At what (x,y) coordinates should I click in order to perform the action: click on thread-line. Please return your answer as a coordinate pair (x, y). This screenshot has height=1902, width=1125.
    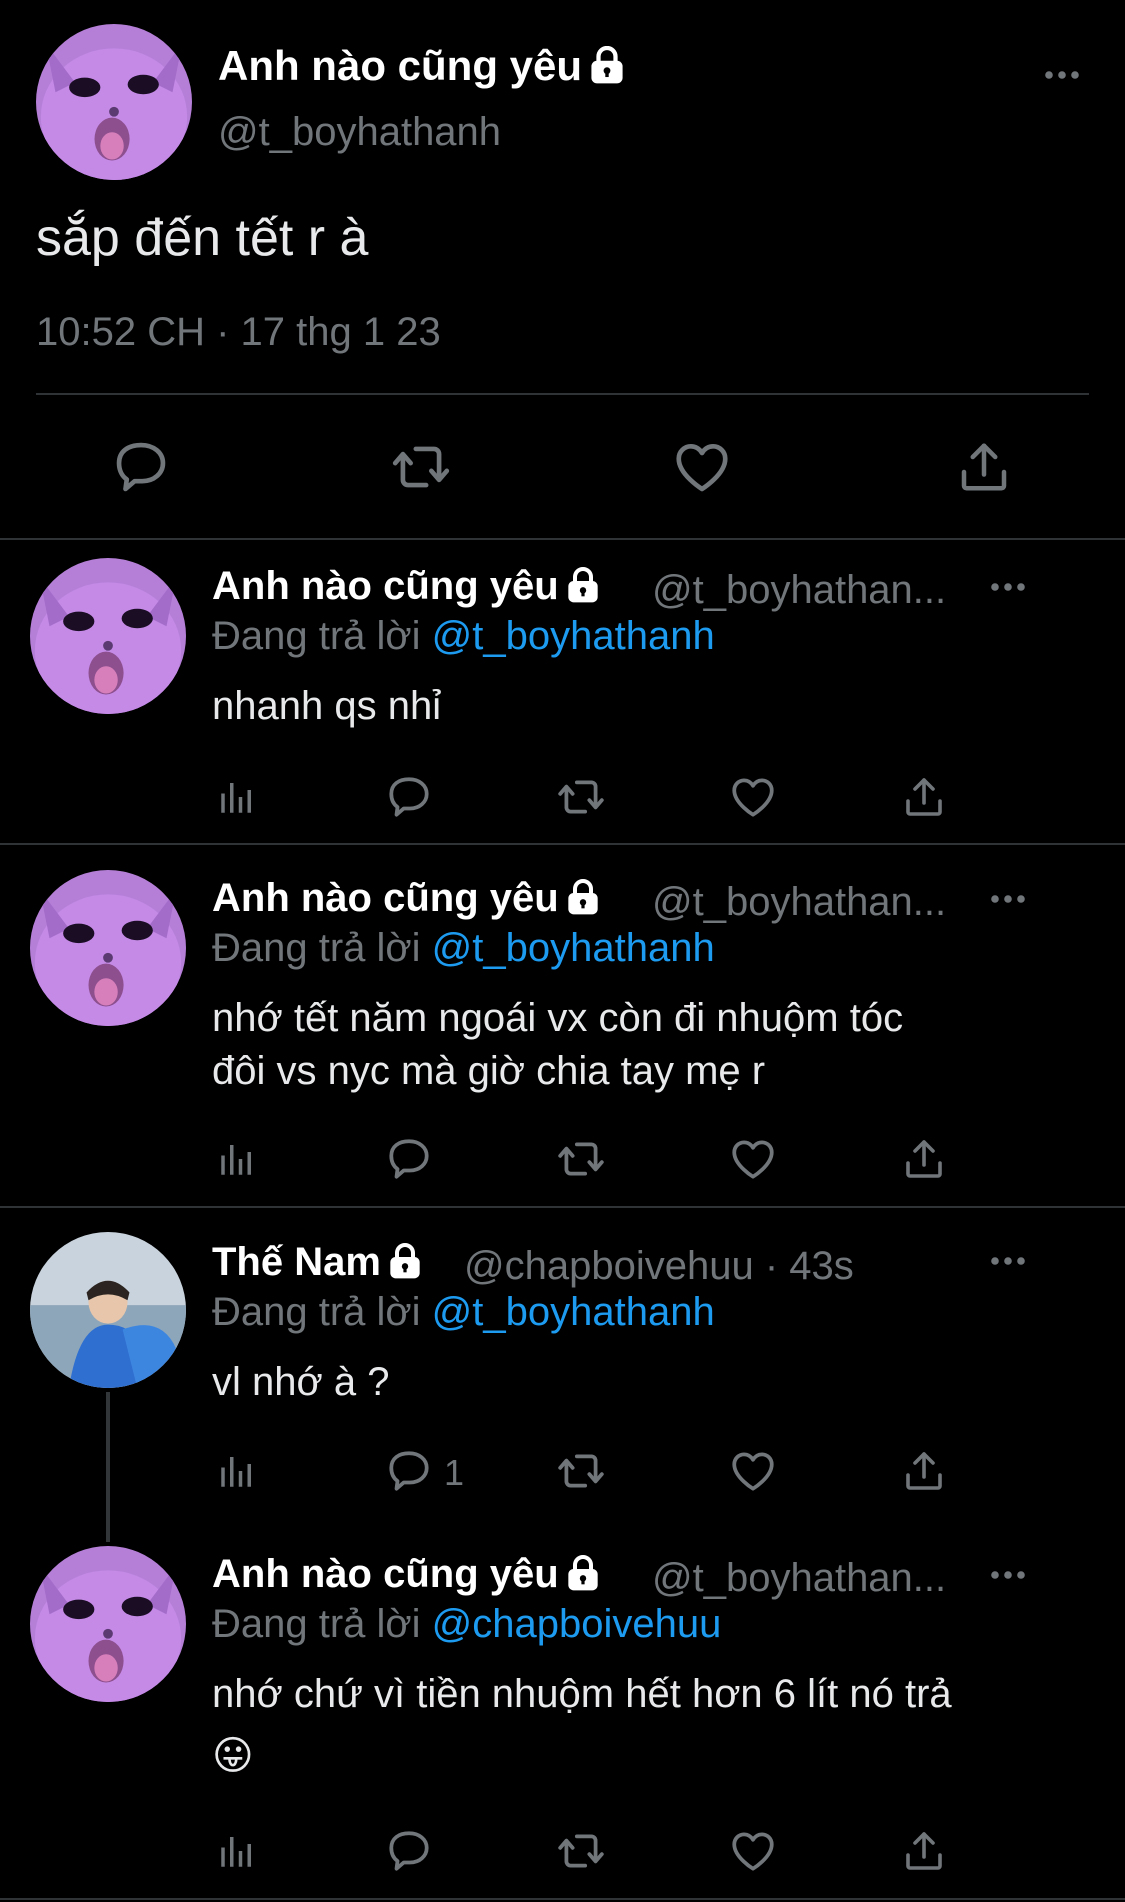
    Looking at the image, I should click on (108, 1467).